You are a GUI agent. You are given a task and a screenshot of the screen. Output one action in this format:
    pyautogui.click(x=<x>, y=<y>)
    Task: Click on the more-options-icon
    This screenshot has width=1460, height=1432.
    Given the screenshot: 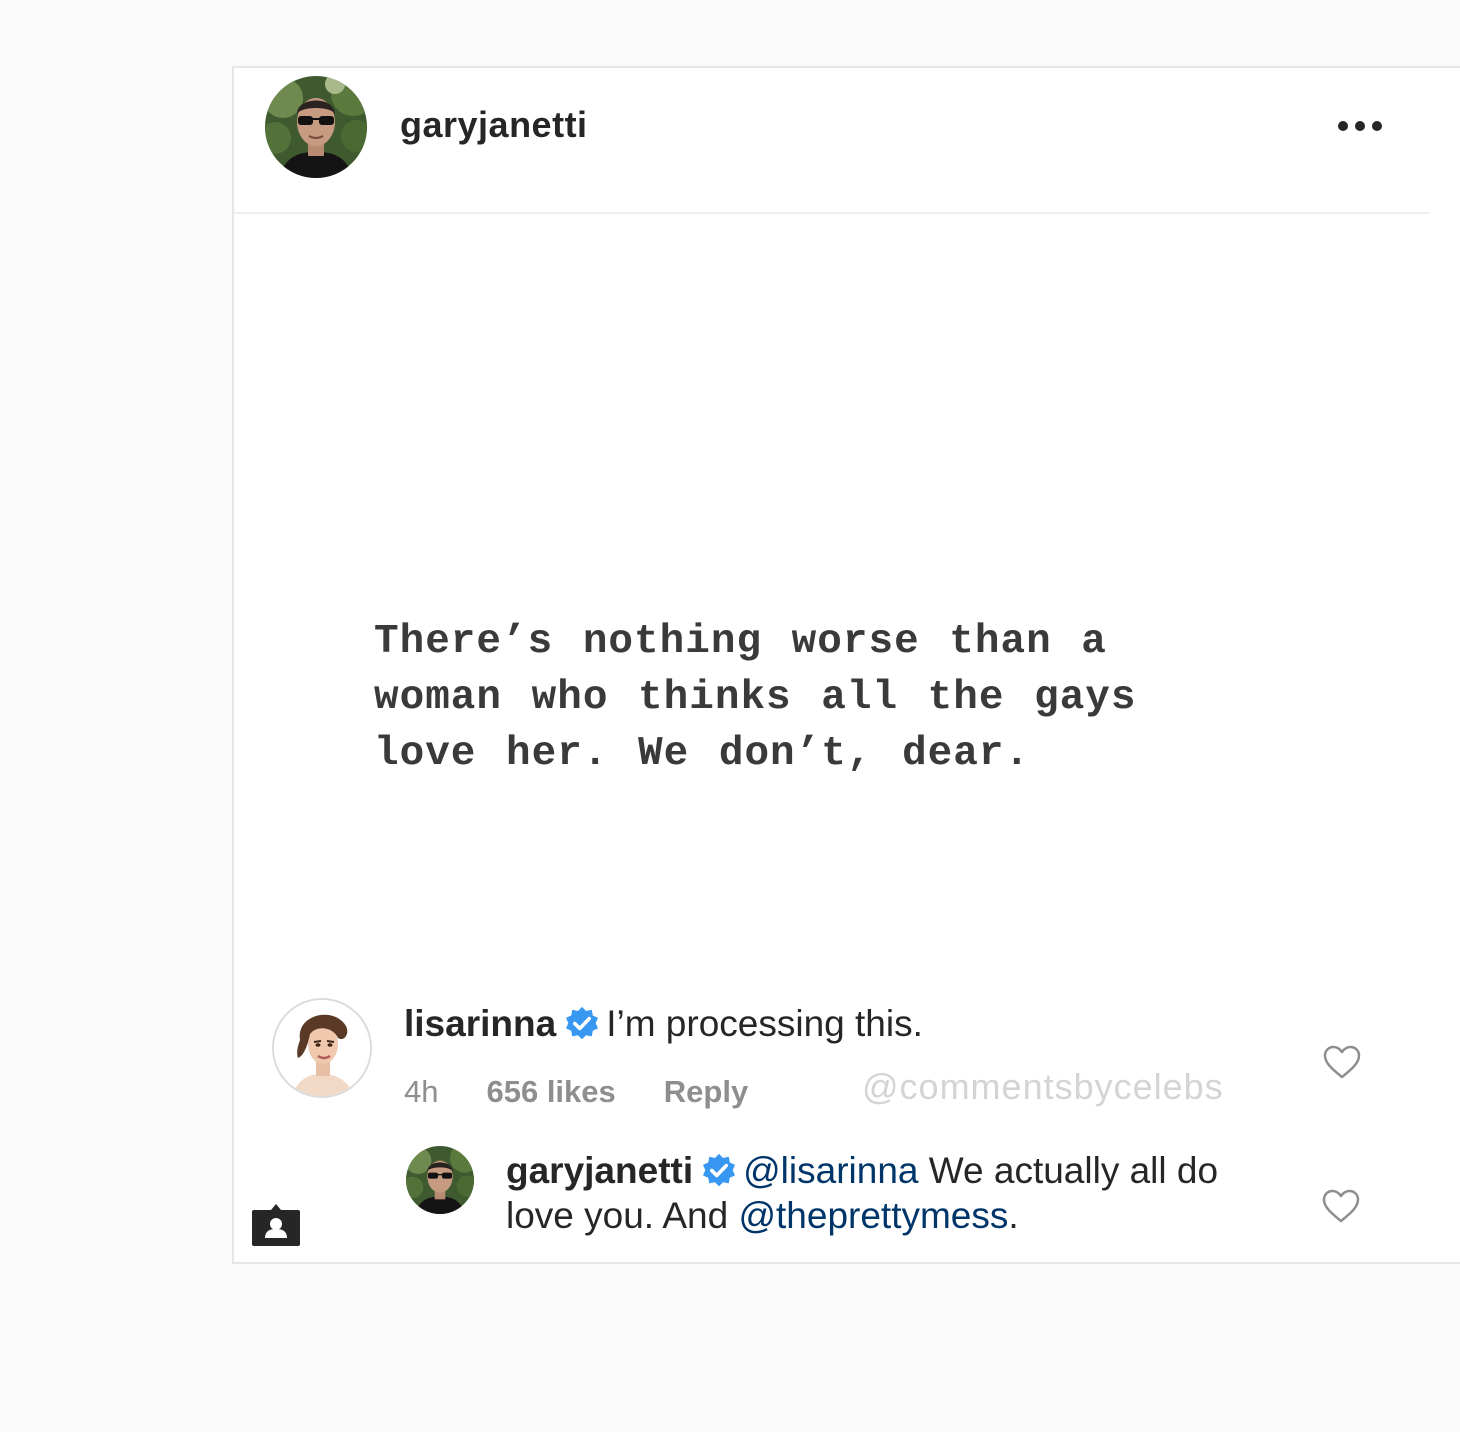 What is the action you would take?
    pyautogui.click(x=1360, y=126)
    